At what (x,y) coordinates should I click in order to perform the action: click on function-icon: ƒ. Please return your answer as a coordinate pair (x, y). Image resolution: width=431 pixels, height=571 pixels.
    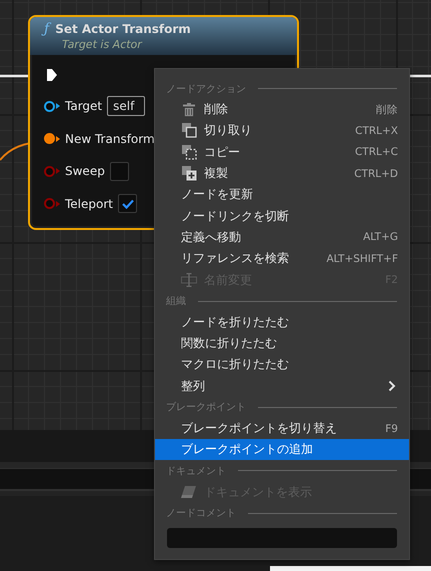
    Looking at the image, I should click on (47, 29).